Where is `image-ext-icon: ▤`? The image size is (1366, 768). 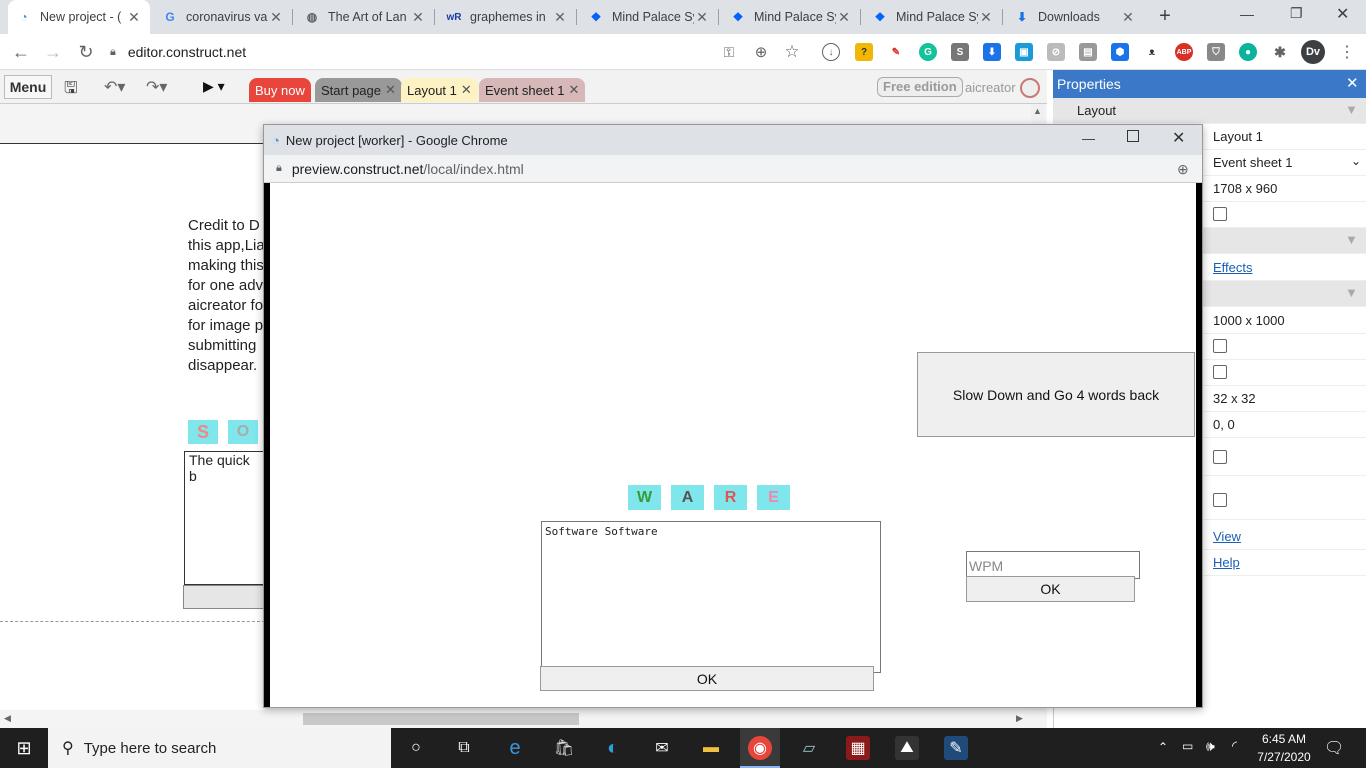 image-ext-icon: ▤ is located at coordinates (1088, 52).